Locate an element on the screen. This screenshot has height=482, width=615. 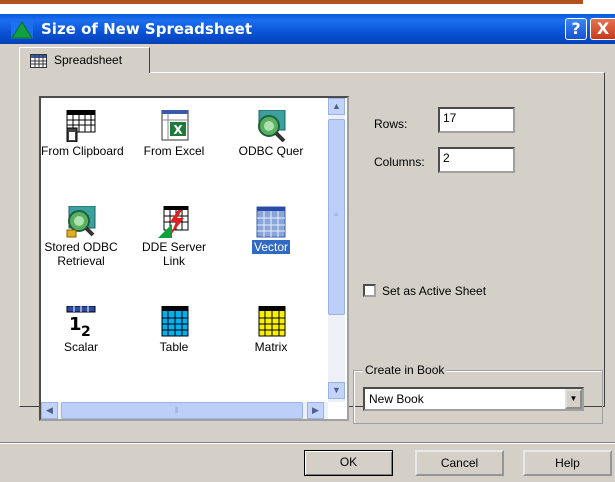
rows-label: Rows: is located at coordinates (391, 124).